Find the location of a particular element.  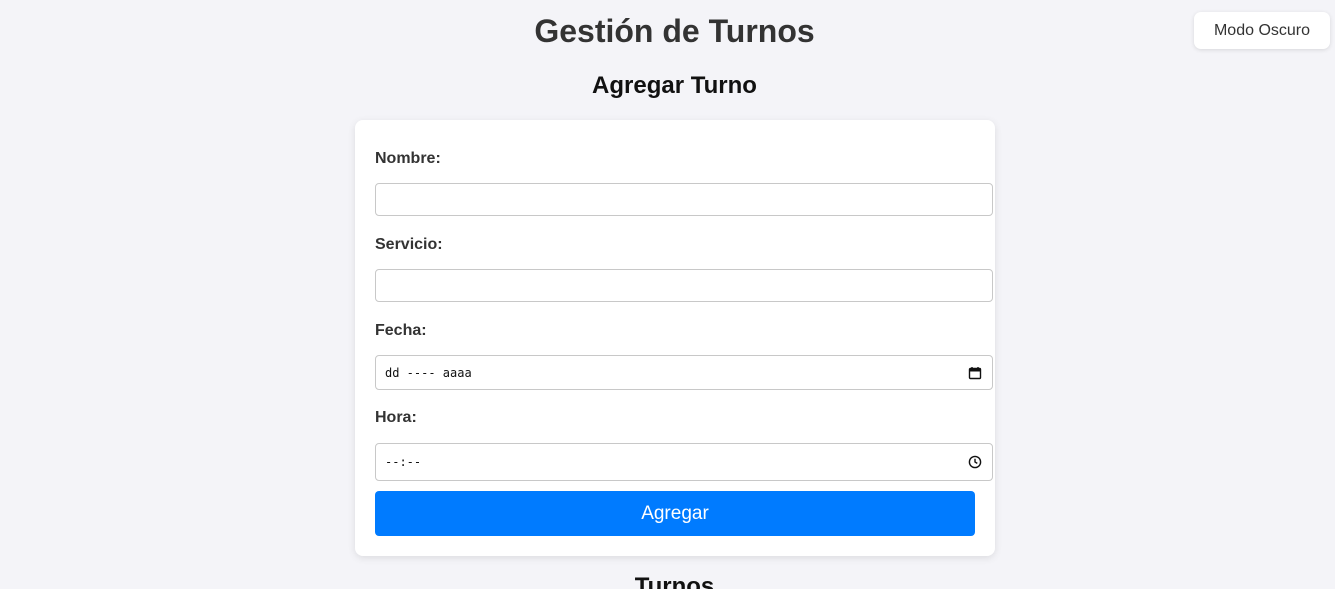

turns-list-title: Turnos is located at coordinates (674, 581).